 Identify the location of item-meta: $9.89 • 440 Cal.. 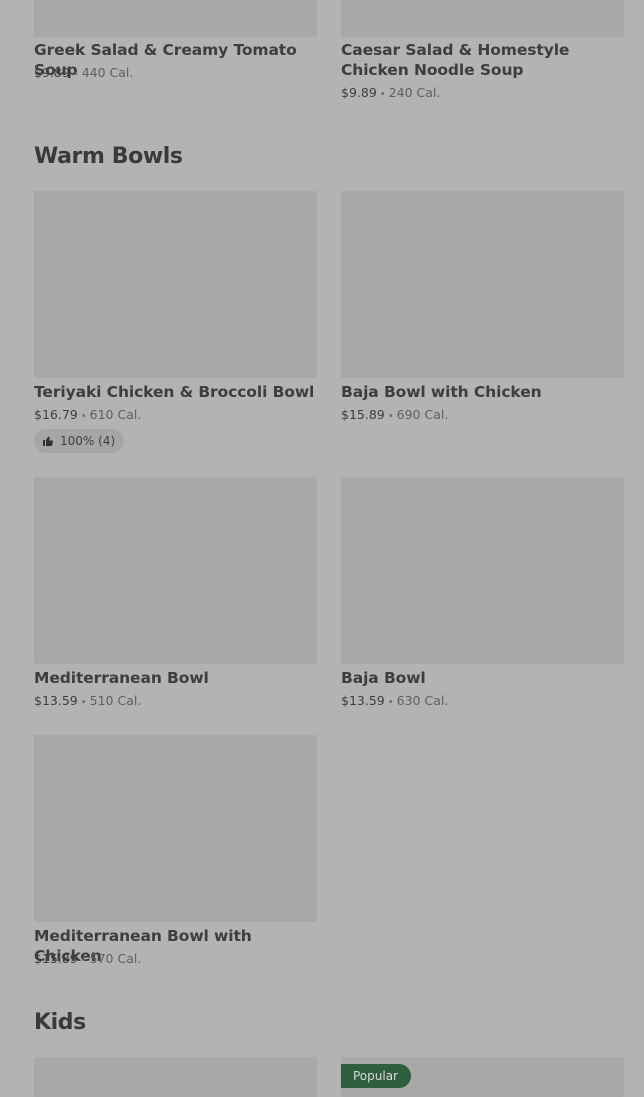
(83, 74).